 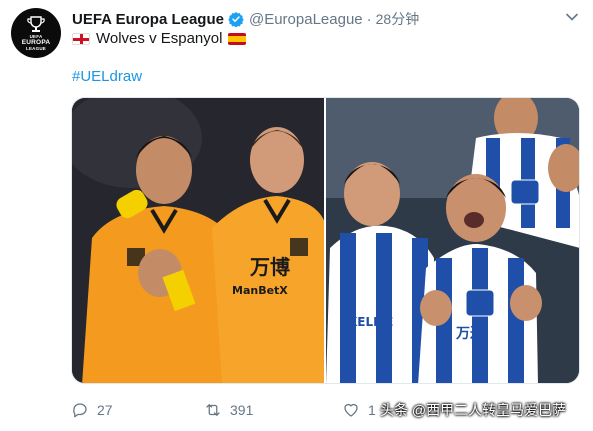 What do you see at coordinates (237, 38) in the screenshot?
I see `spain-flag-icon` at bounding box center [237, 38].